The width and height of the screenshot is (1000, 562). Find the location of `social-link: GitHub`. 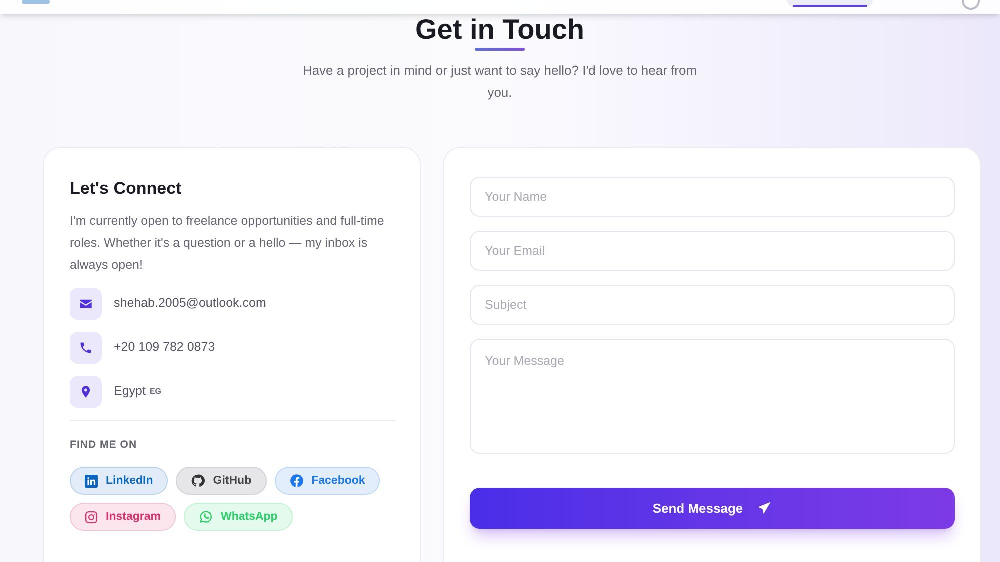

social-link: GitHub is located at coordinates (221, 481).